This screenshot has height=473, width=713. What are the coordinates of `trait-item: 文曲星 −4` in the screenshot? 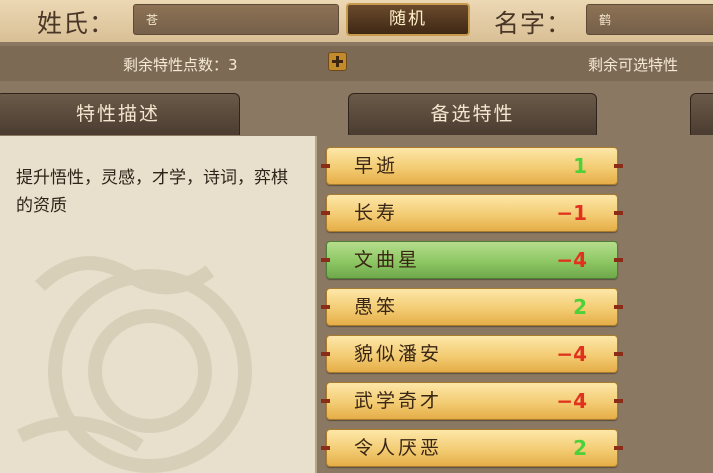 It's located at (472, 260).